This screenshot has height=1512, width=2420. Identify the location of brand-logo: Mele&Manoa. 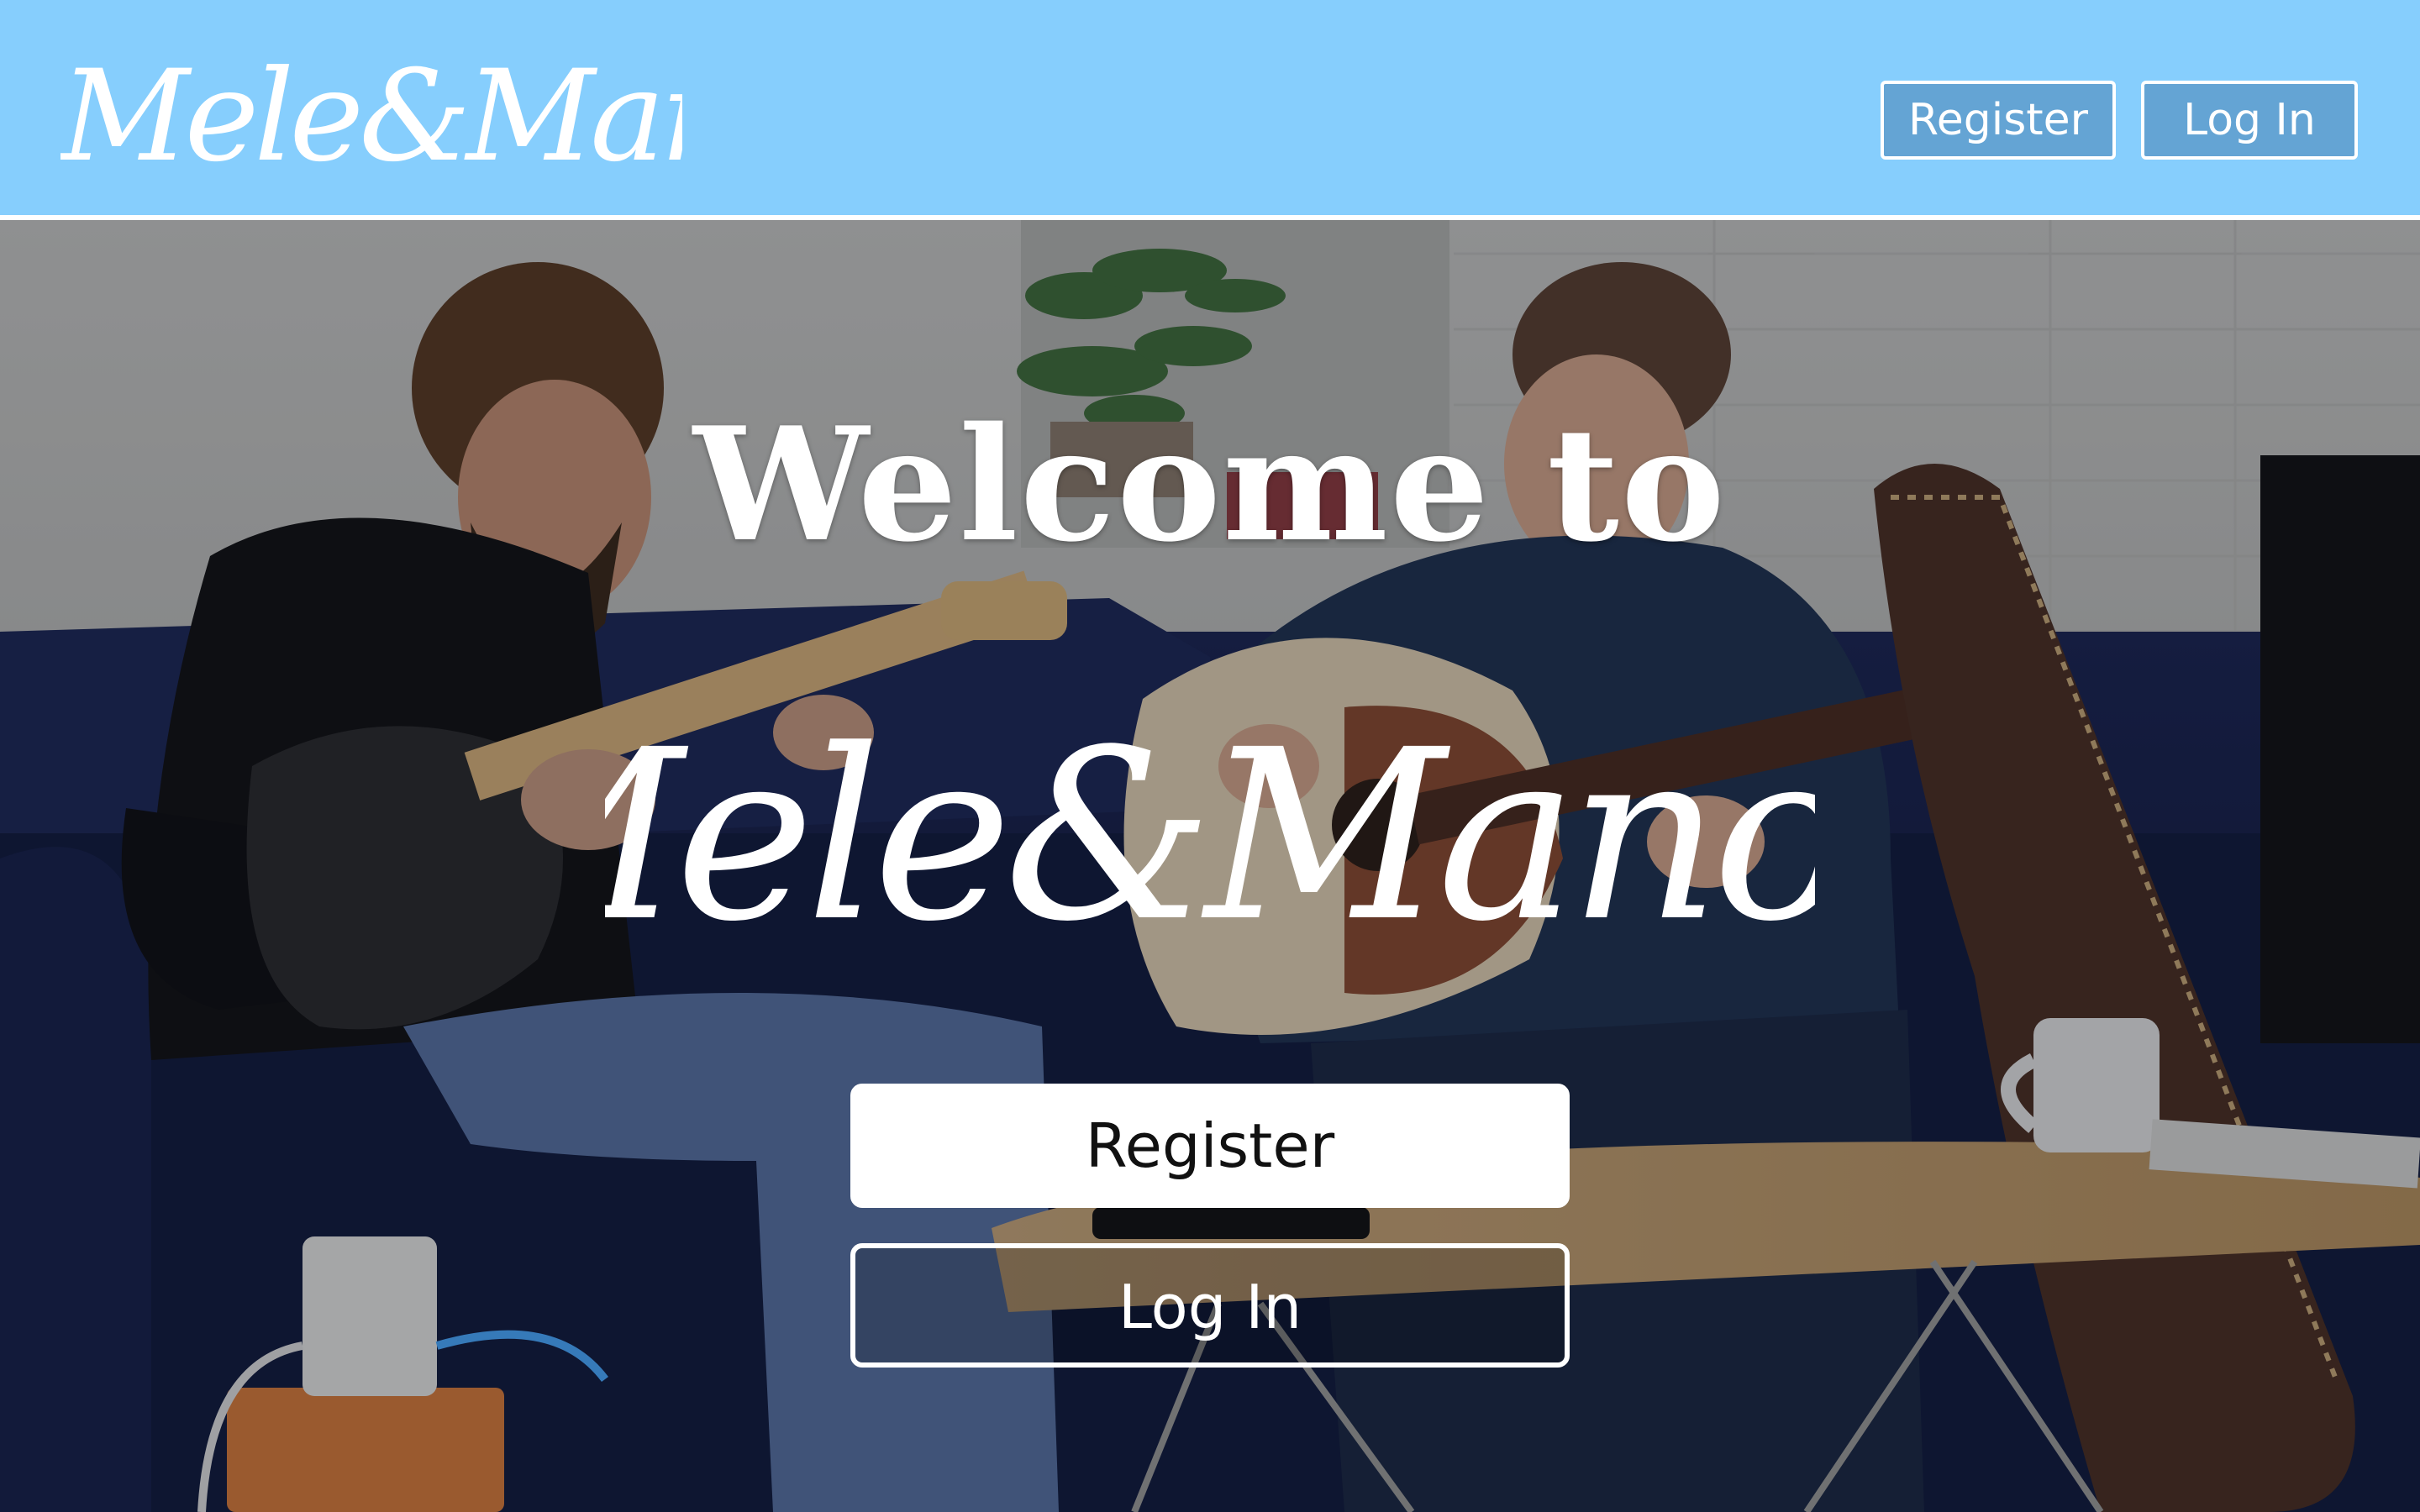
(371, 113).